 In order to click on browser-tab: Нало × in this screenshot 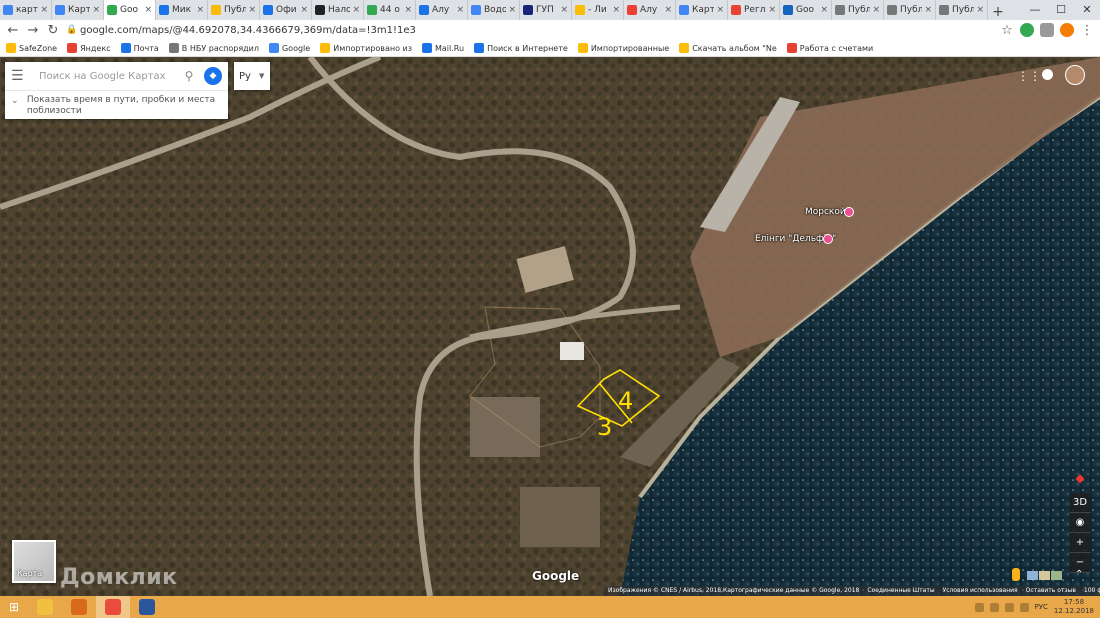, I will do `click(338, 10)`.